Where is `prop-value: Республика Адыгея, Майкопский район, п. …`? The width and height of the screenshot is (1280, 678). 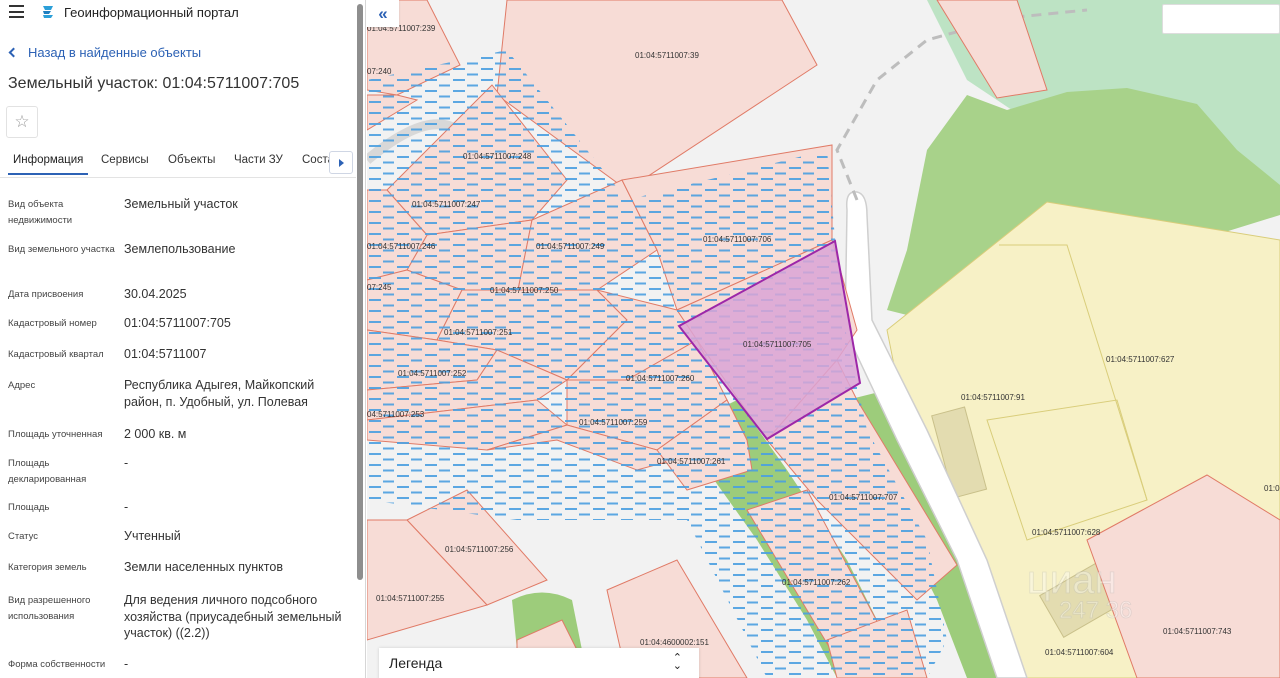
prop-value: Республика Адыгея, Майкопский район, п. … is located at coordinates (219, 393).